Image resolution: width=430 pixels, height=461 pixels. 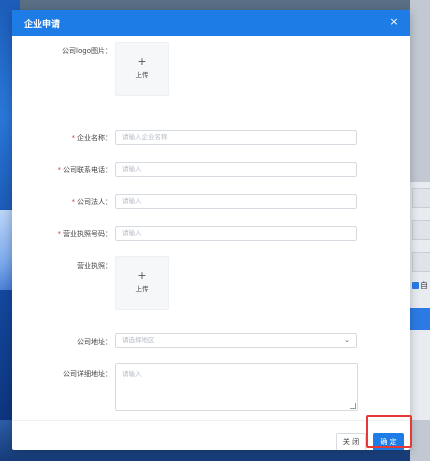 What do you see at coordinates (236, 340) in the screenshot?
I see `address-select: 请选择地区 ⌄` at bounding box center [236, 340].